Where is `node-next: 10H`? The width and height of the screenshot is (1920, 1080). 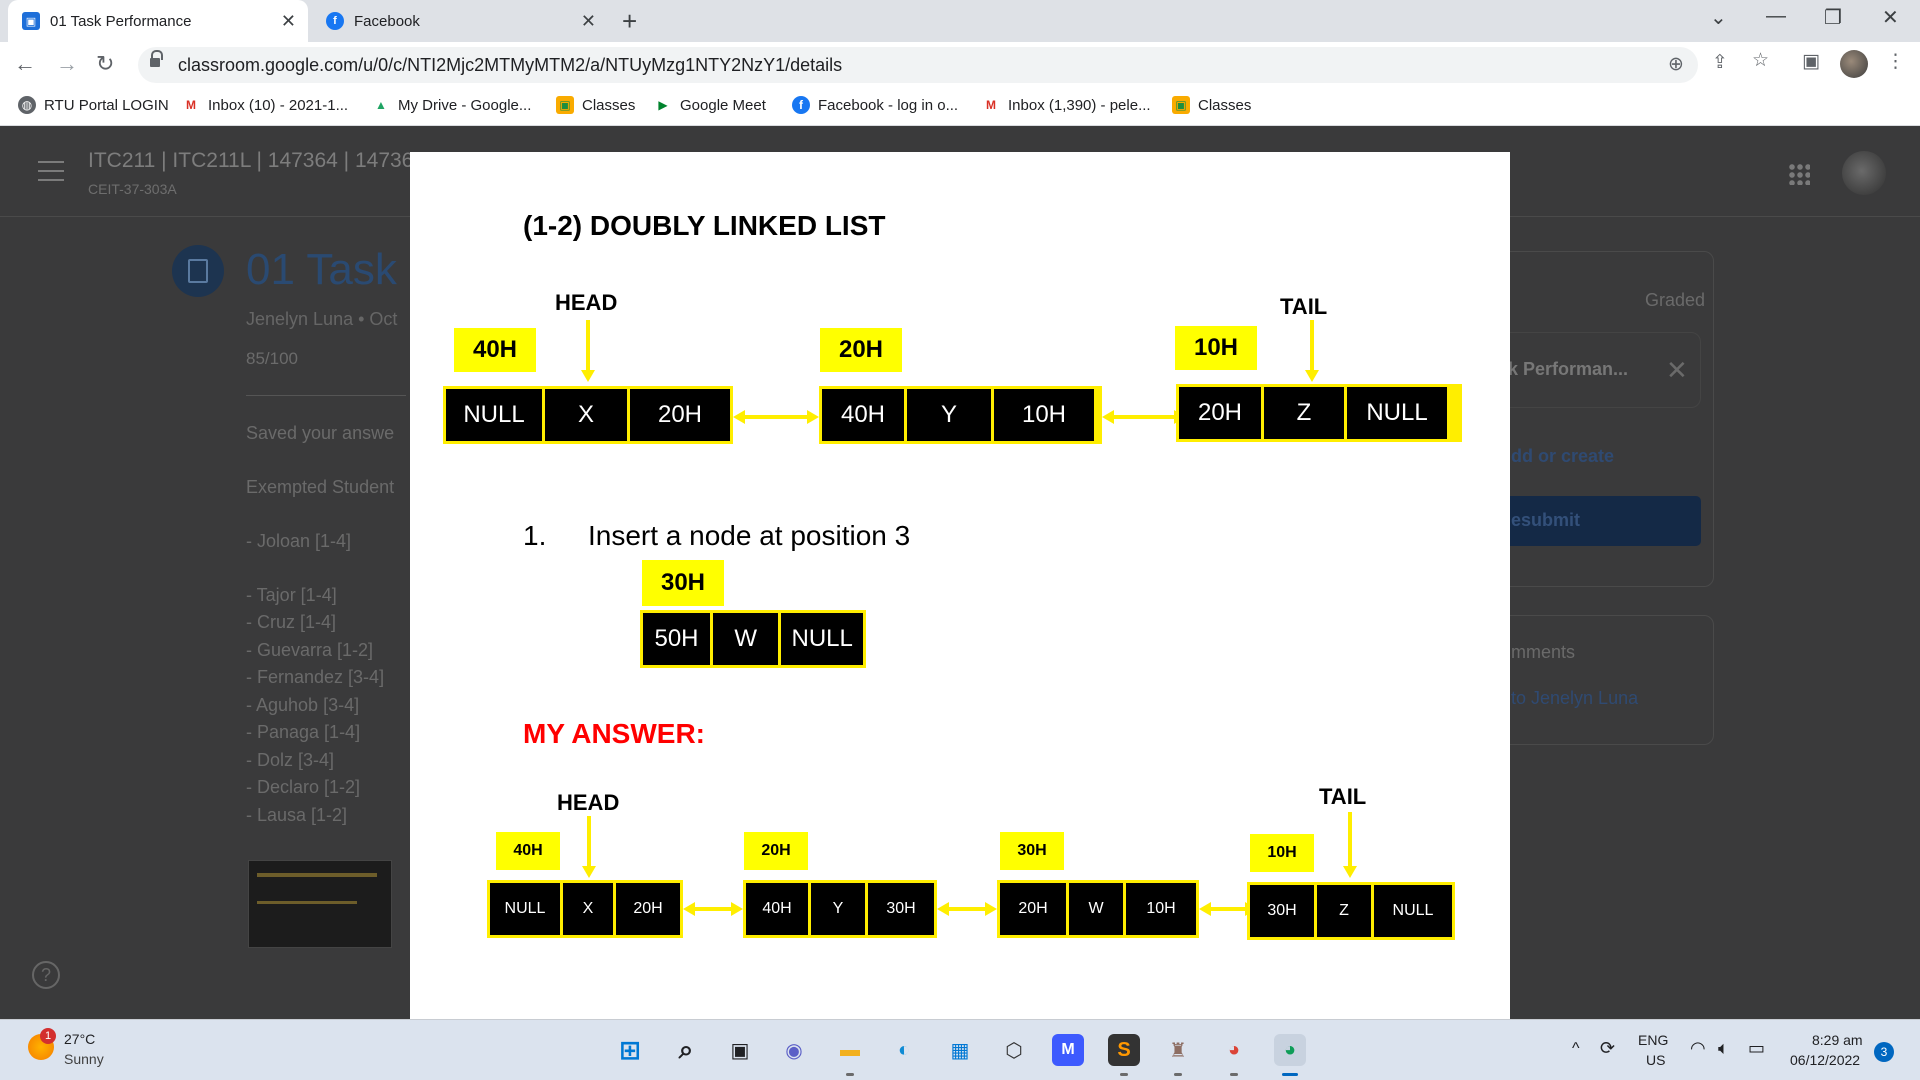
node-next: 10H is located at coordinates (1161, 909).